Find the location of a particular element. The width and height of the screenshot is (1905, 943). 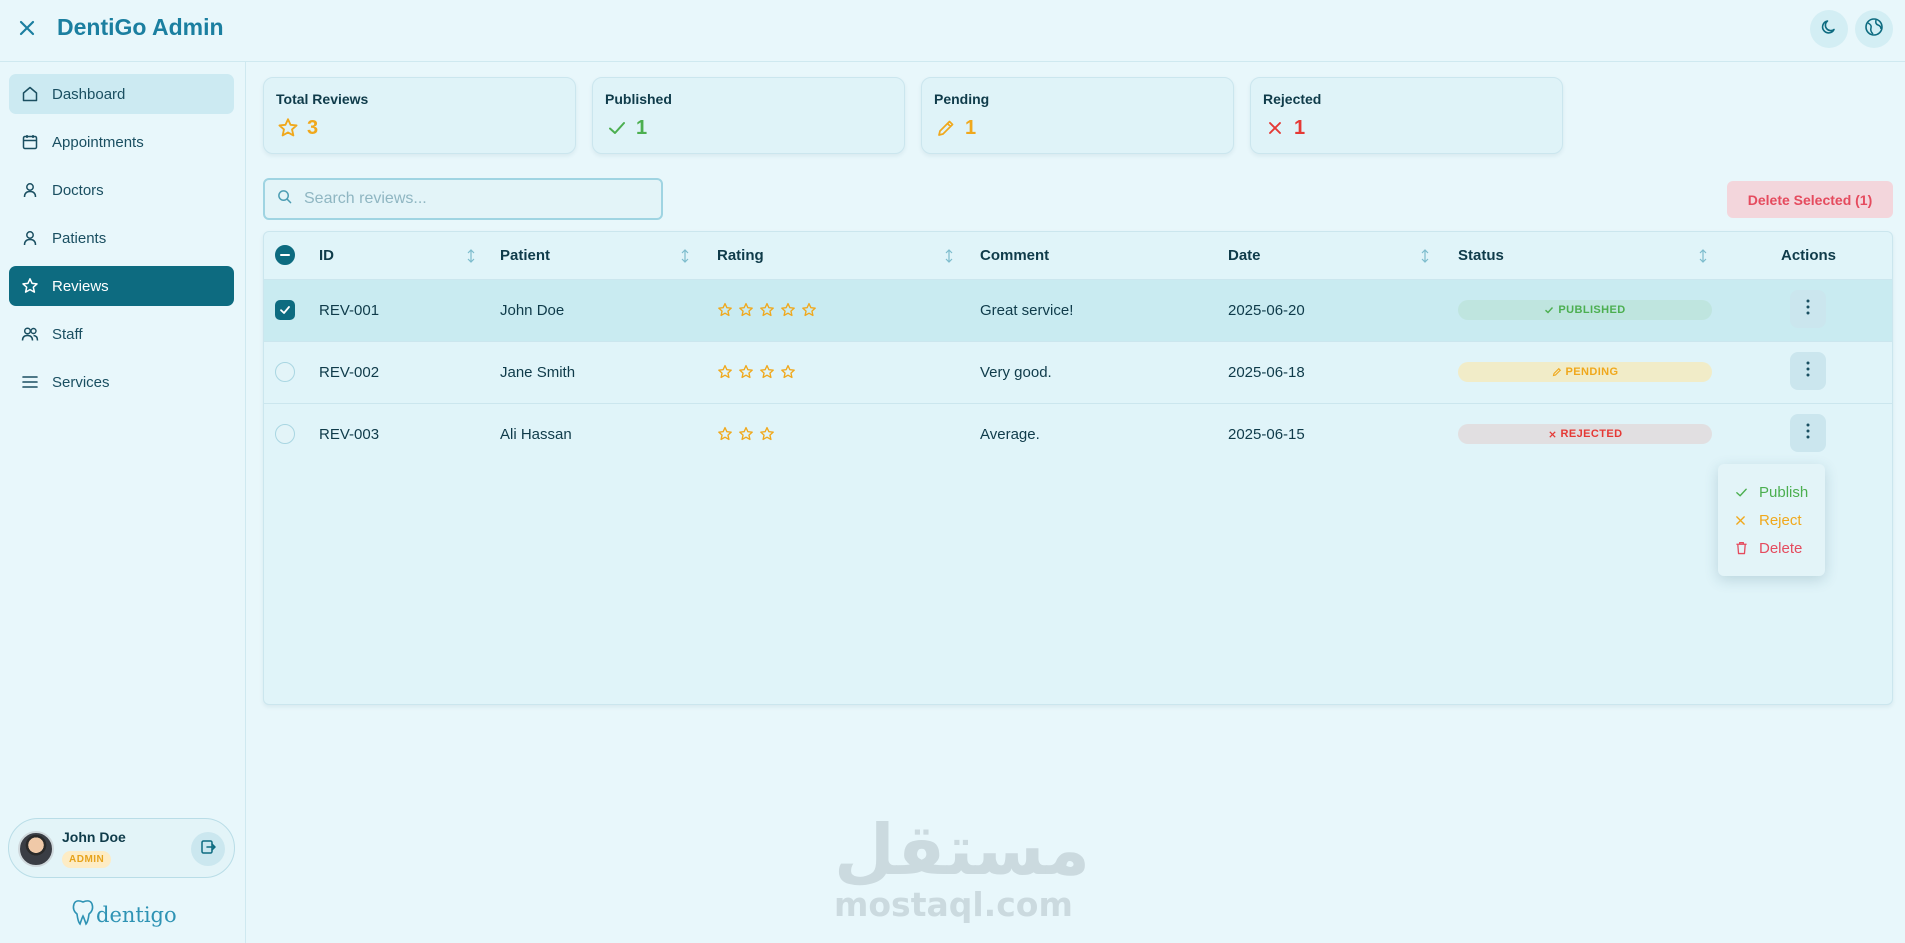

stat-label: Rejected is located at coordinates (1292, 99).